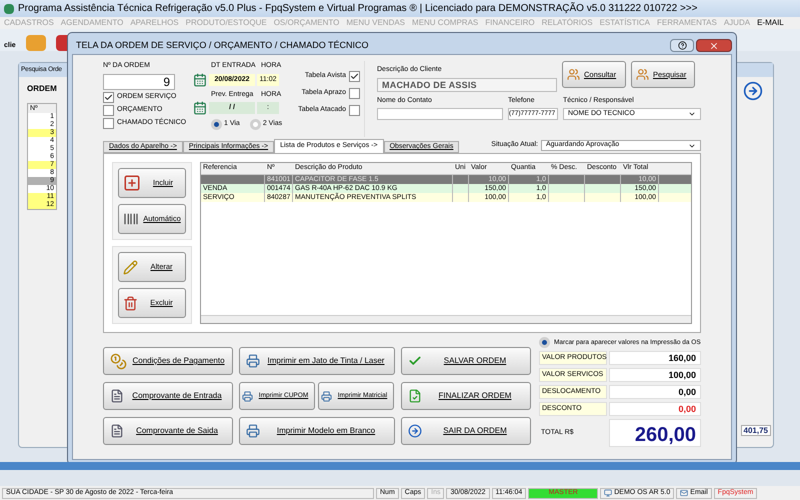 This screenshot has width=800, height=500. What do you see at coordinates (42, 89) in the screenshot?
I see `section-heading: ORDEM` at bounding box center [42, 89].